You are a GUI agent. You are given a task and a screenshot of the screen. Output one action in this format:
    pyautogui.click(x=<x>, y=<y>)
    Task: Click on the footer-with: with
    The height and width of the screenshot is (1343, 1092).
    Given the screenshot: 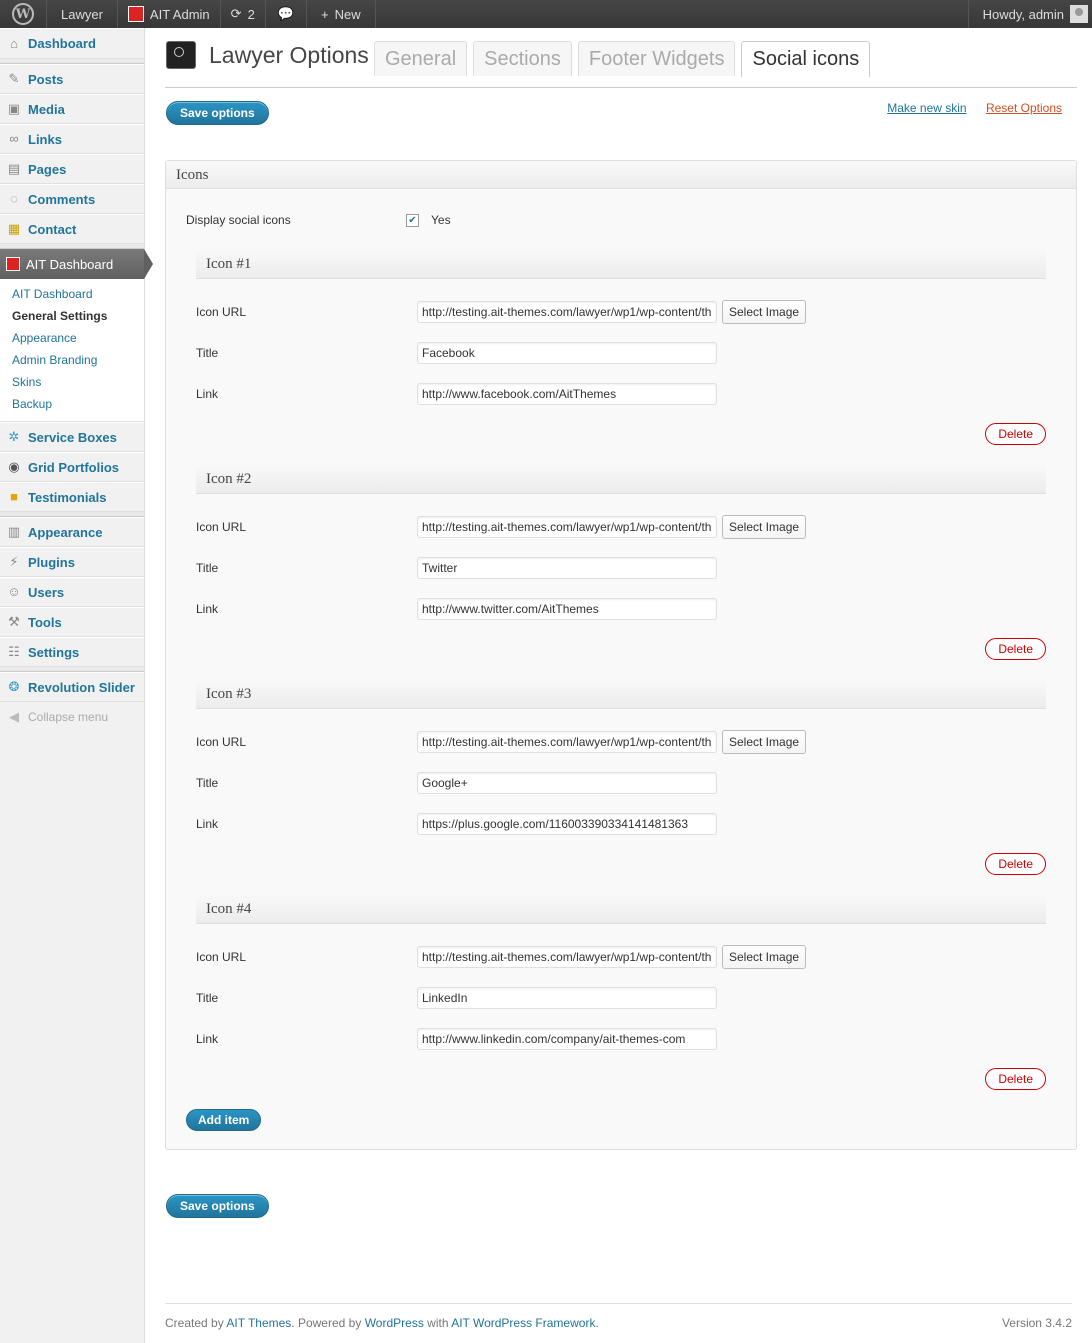 What is the action you would take?
    pyautogui.click(x=438, y=1323)
    